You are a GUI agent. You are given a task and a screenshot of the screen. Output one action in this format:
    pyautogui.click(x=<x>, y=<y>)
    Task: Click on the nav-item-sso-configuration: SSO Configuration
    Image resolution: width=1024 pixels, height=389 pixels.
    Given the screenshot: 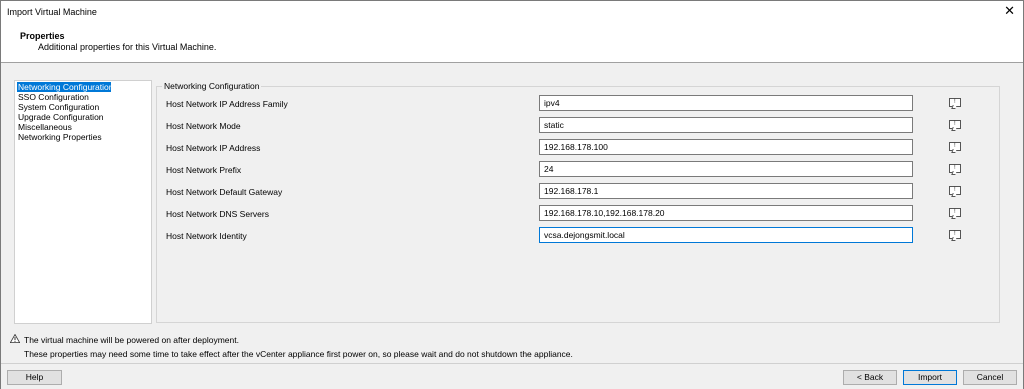 What is the action you would take?
    pyautogui.click(x=53, y=97)
    